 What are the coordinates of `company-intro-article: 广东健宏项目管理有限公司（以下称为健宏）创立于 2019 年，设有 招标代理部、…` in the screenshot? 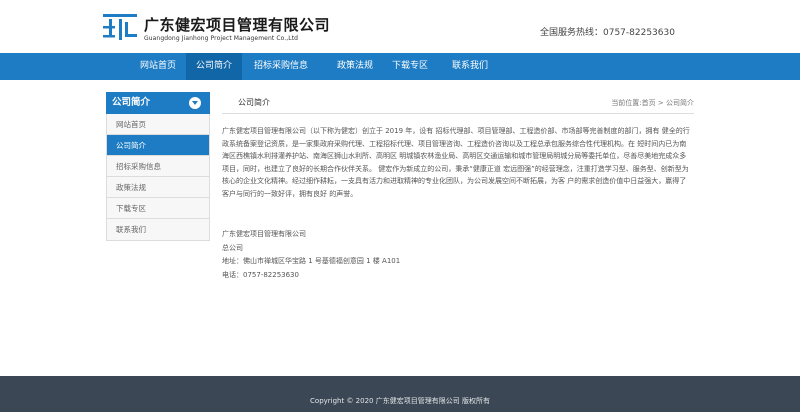 It's located at (457, 162).